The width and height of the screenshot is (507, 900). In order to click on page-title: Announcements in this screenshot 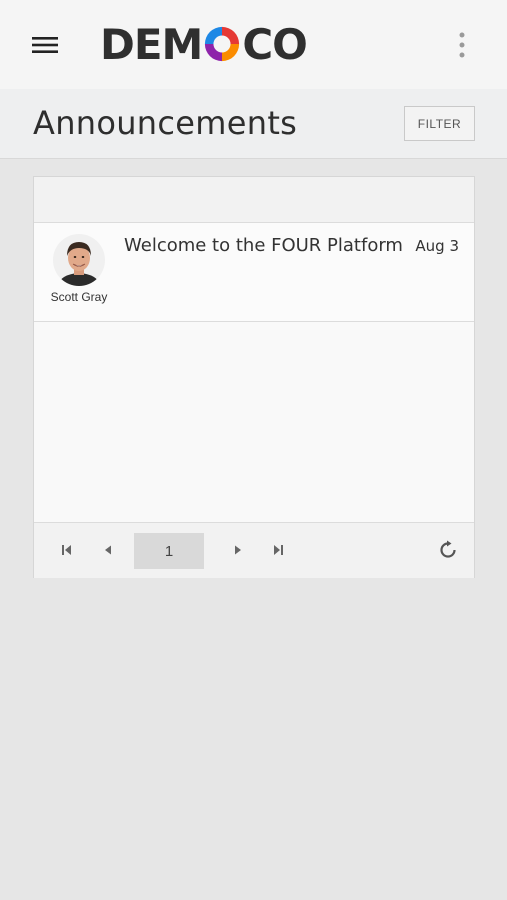, I will do `click(165, 123)`.